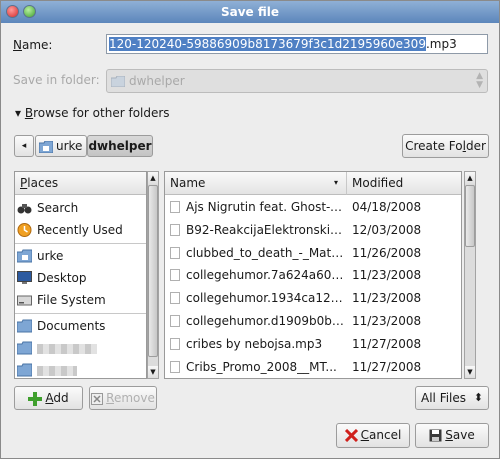 This screenshot has width=500, height=459. I want to click on file-row: cribes by nebojsa.mp3 11/27/2008, so click(313, 344).